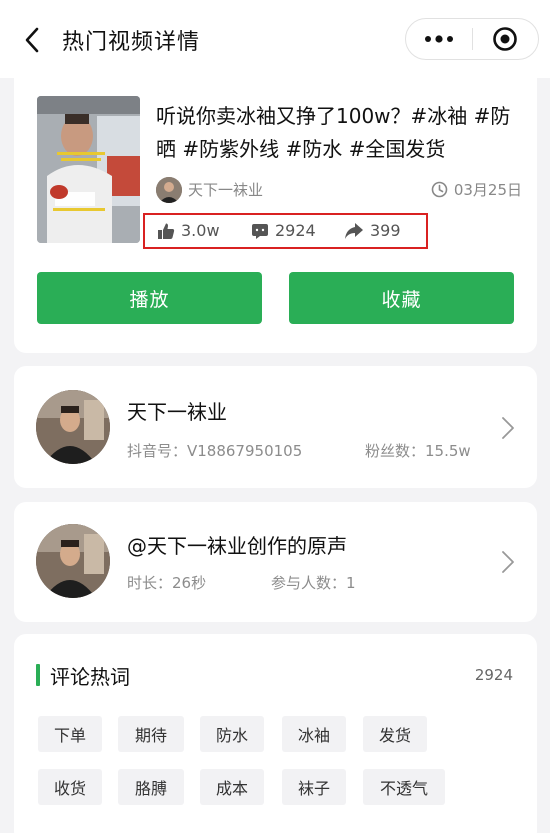  I want to click on comment-stat: 2924, so click(283, 230).